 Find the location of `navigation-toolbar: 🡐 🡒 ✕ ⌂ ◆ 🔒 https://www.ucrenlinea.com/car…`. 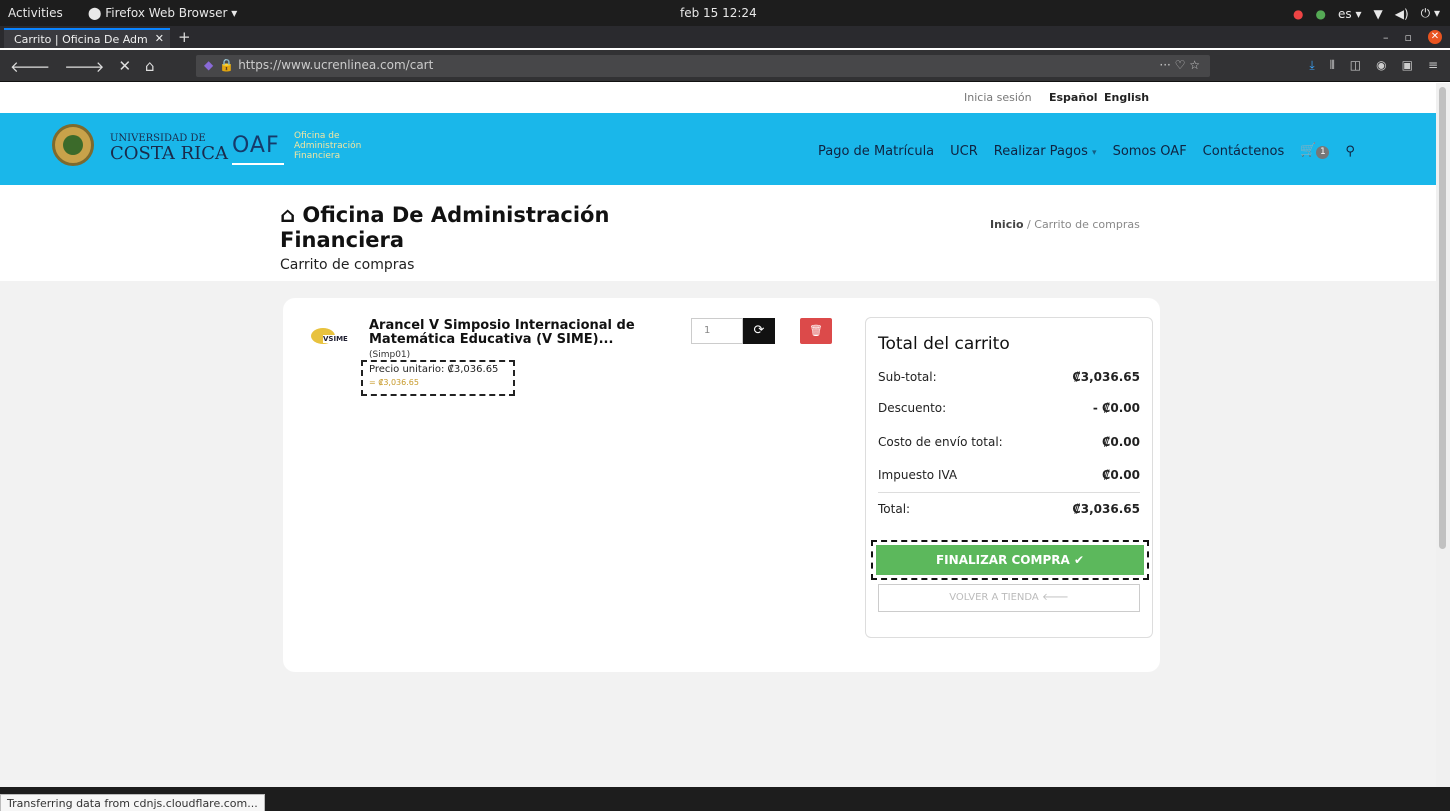

navigation-toolbar: 🡐 🡒 ✕ ⌂ ◆ 🔒 https://www.ucrenlinea.com/car… is located at coordinates (725, 66).